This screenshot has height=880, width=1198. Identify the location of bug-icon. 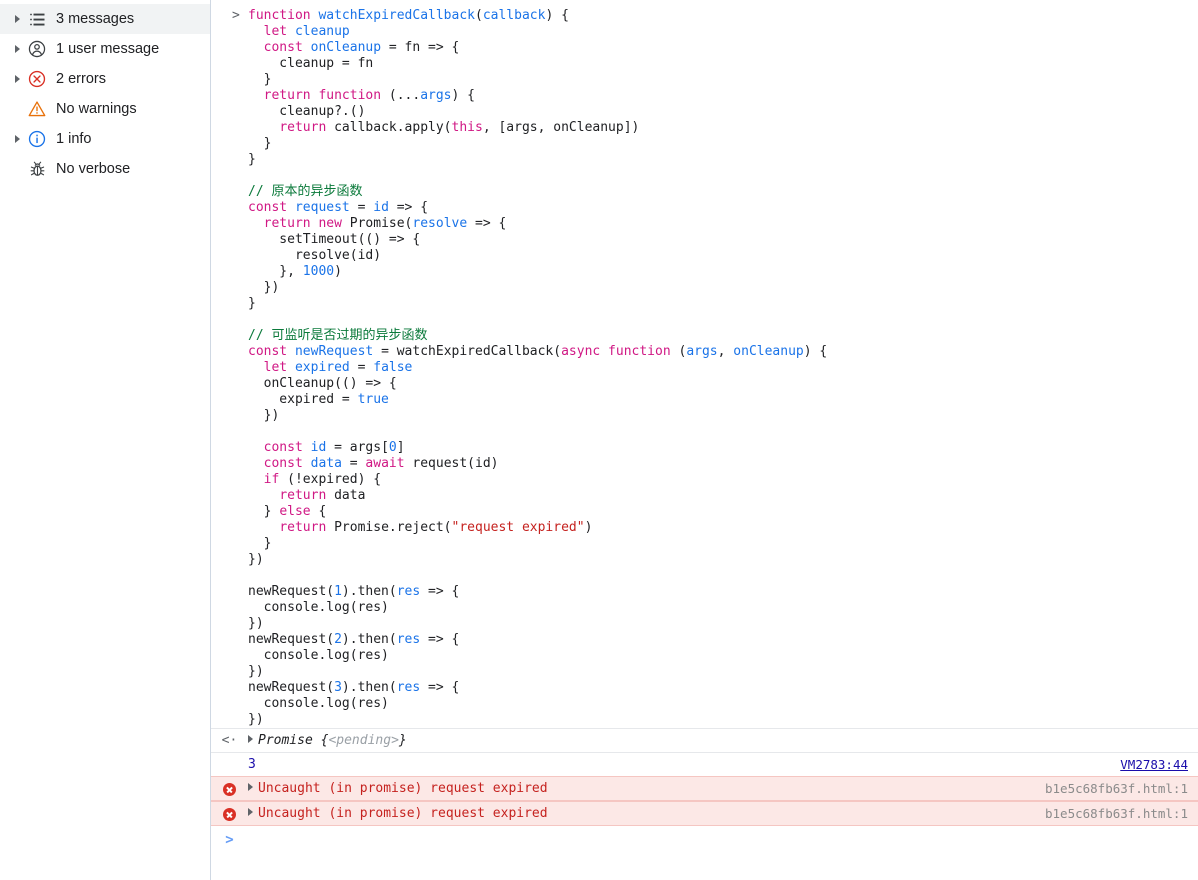
(37, 169).